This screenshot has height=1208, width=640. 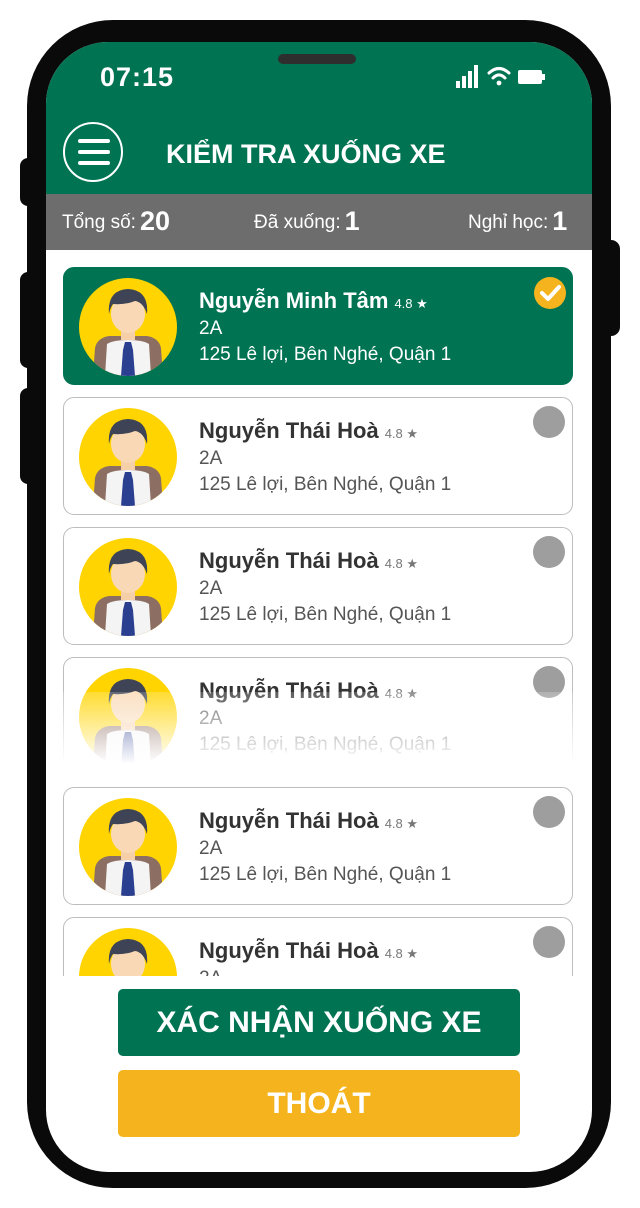 I want to click on student-name: Nguyễn Minh Tâm 4.8 ★, so click(x=313, y=301).